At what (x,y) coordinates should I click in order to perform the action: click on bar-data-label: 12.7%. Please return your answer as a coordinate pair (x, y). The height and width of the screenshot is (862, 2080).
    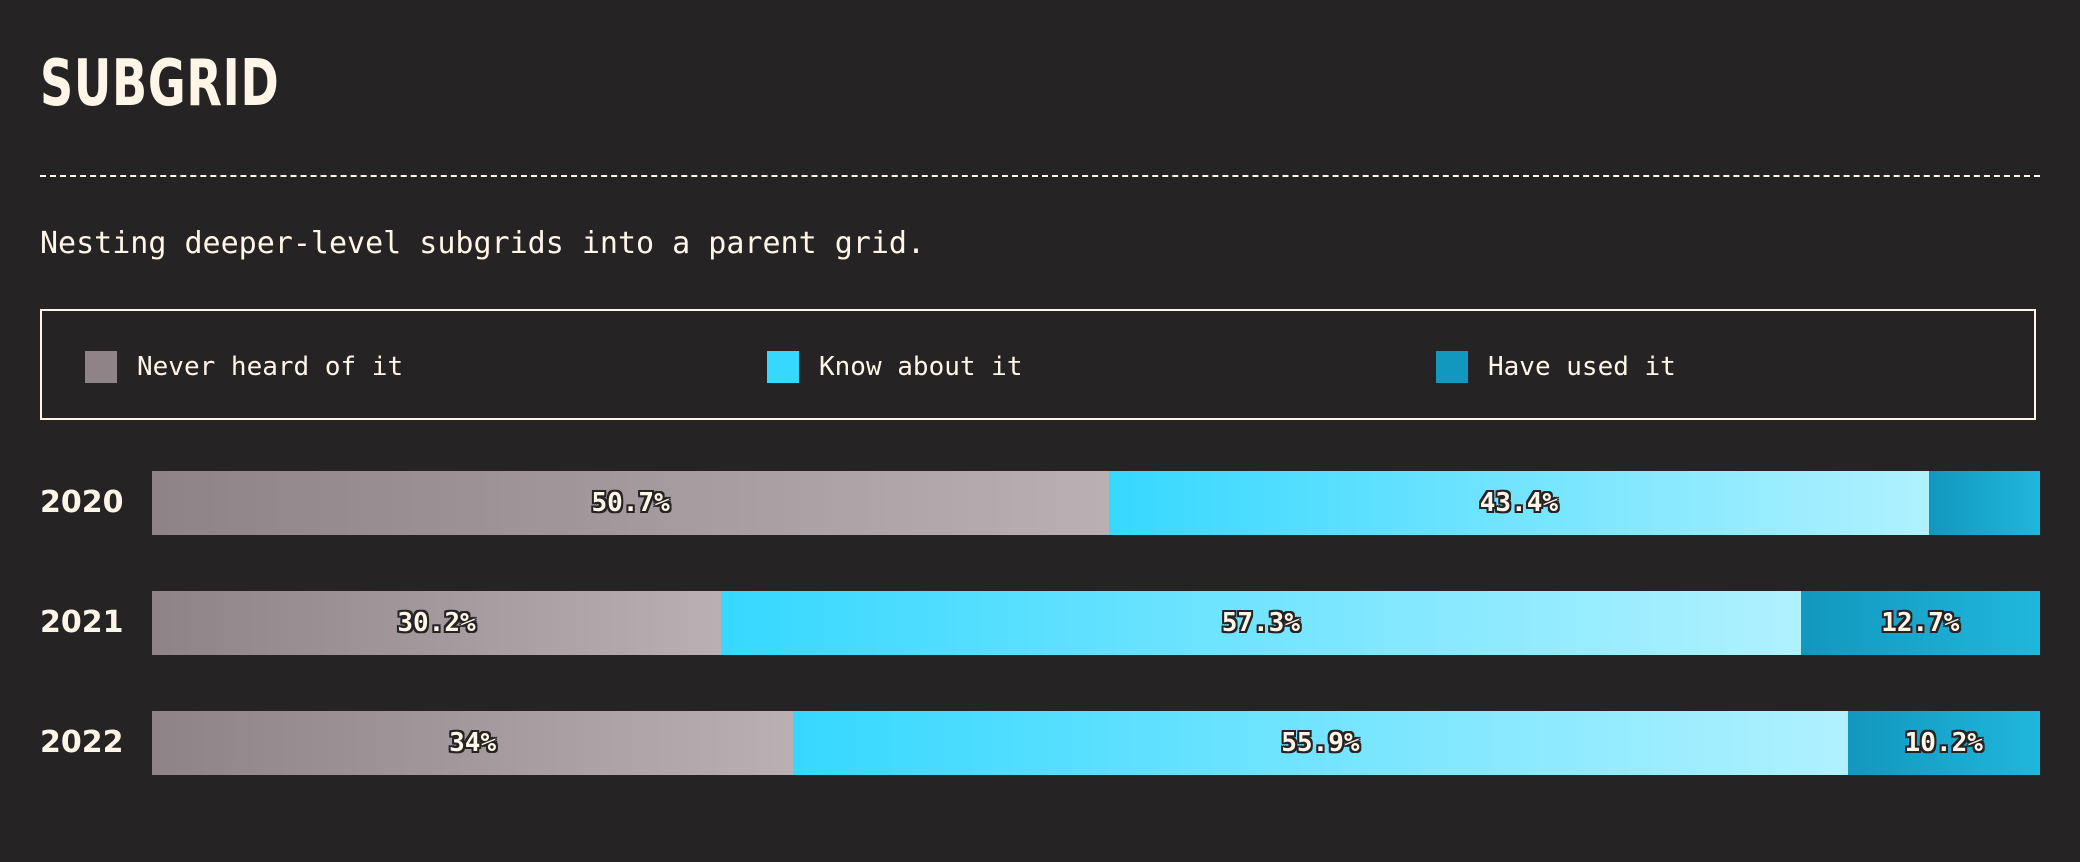
    Looking at the image, I should click on (1920, 623).